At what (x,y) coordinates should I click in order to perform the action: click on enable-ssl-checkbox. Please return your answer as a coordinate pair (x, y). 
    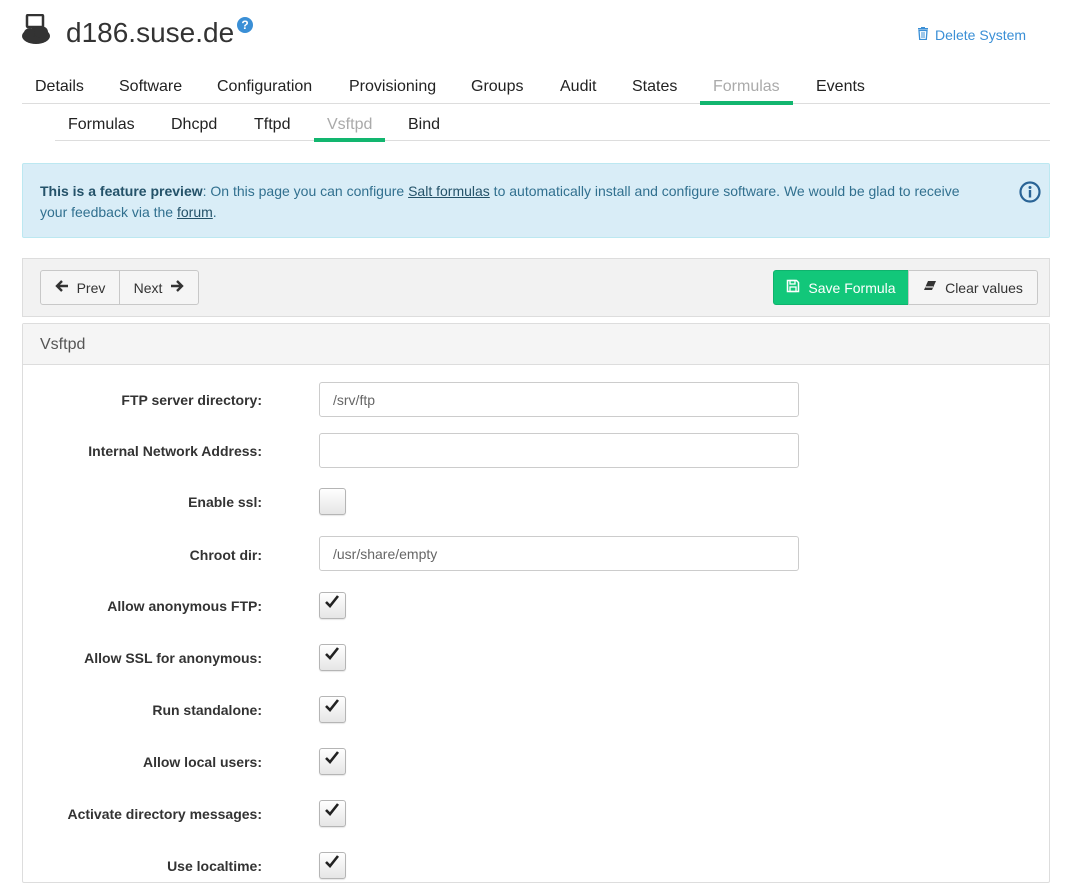
    Looking at the image, I should click on (332, 501).